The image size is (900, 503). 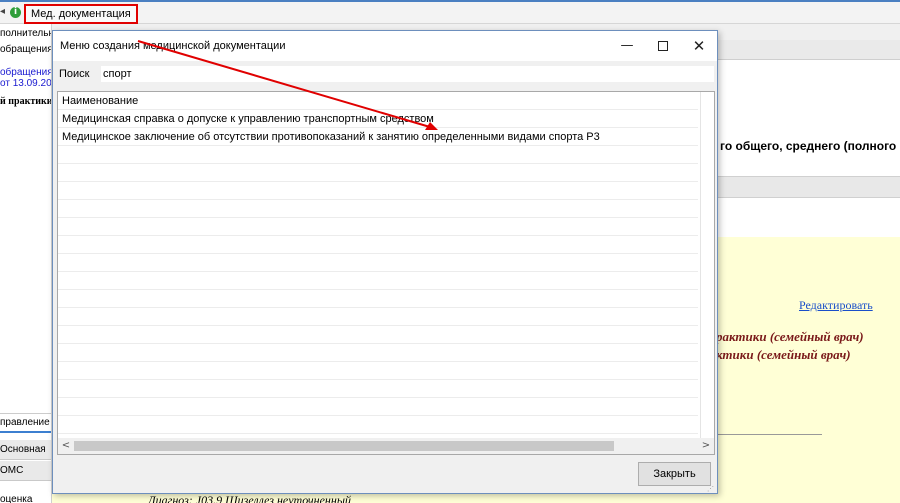 What do you see at coordinates (25, 471) in the screenshot?
I see `row-oms: ОМС` at bounding box center [25, 471].